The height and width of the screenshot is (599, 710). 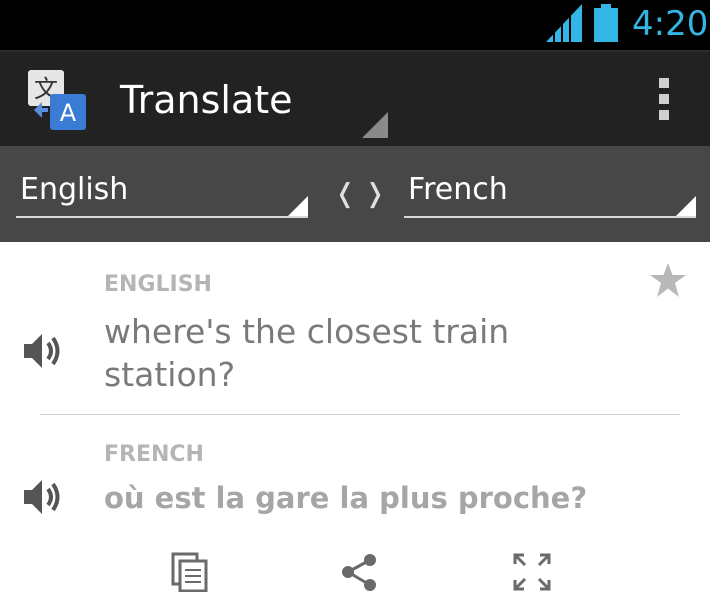 I want to click on copy-icon, so click(x=190, y=572).